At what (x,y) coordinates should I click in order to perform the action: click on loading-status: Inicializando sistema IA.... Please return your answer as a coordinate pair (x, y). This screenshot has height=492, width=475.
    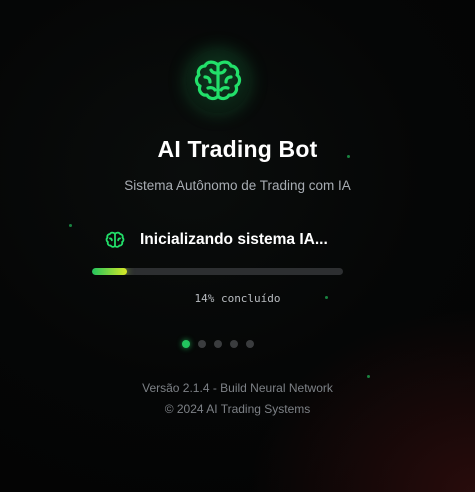
    Looking at the image, I should click on (215, 240).